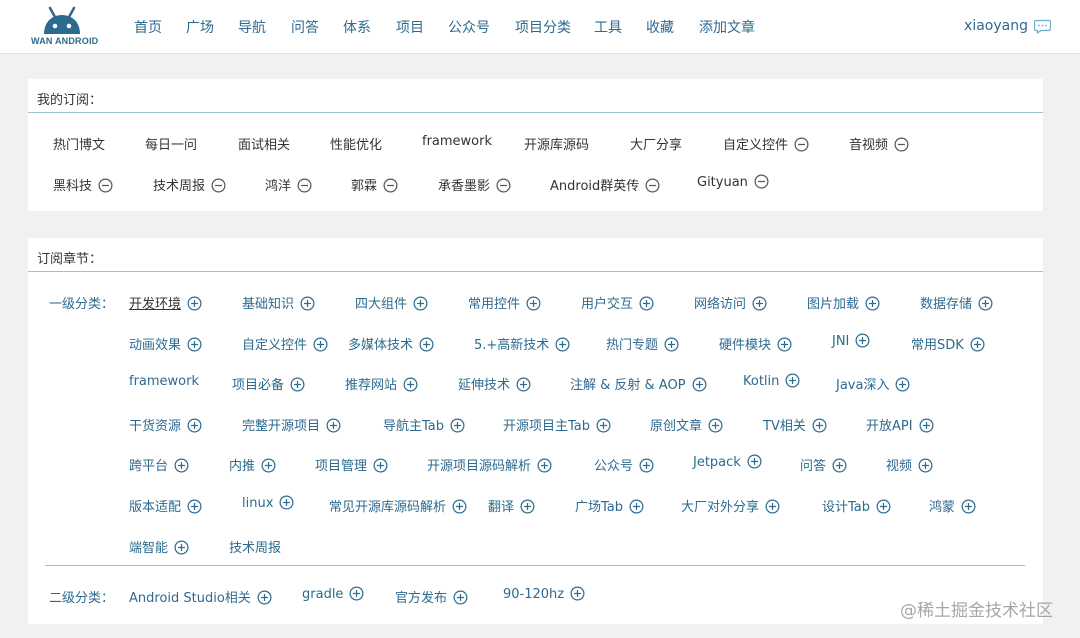 The width and height of the screenshot is (1080, 638). Describe the element at coordinates (159, 464) in the screenshot. I see `chapter-item: 跨平台` at that location.